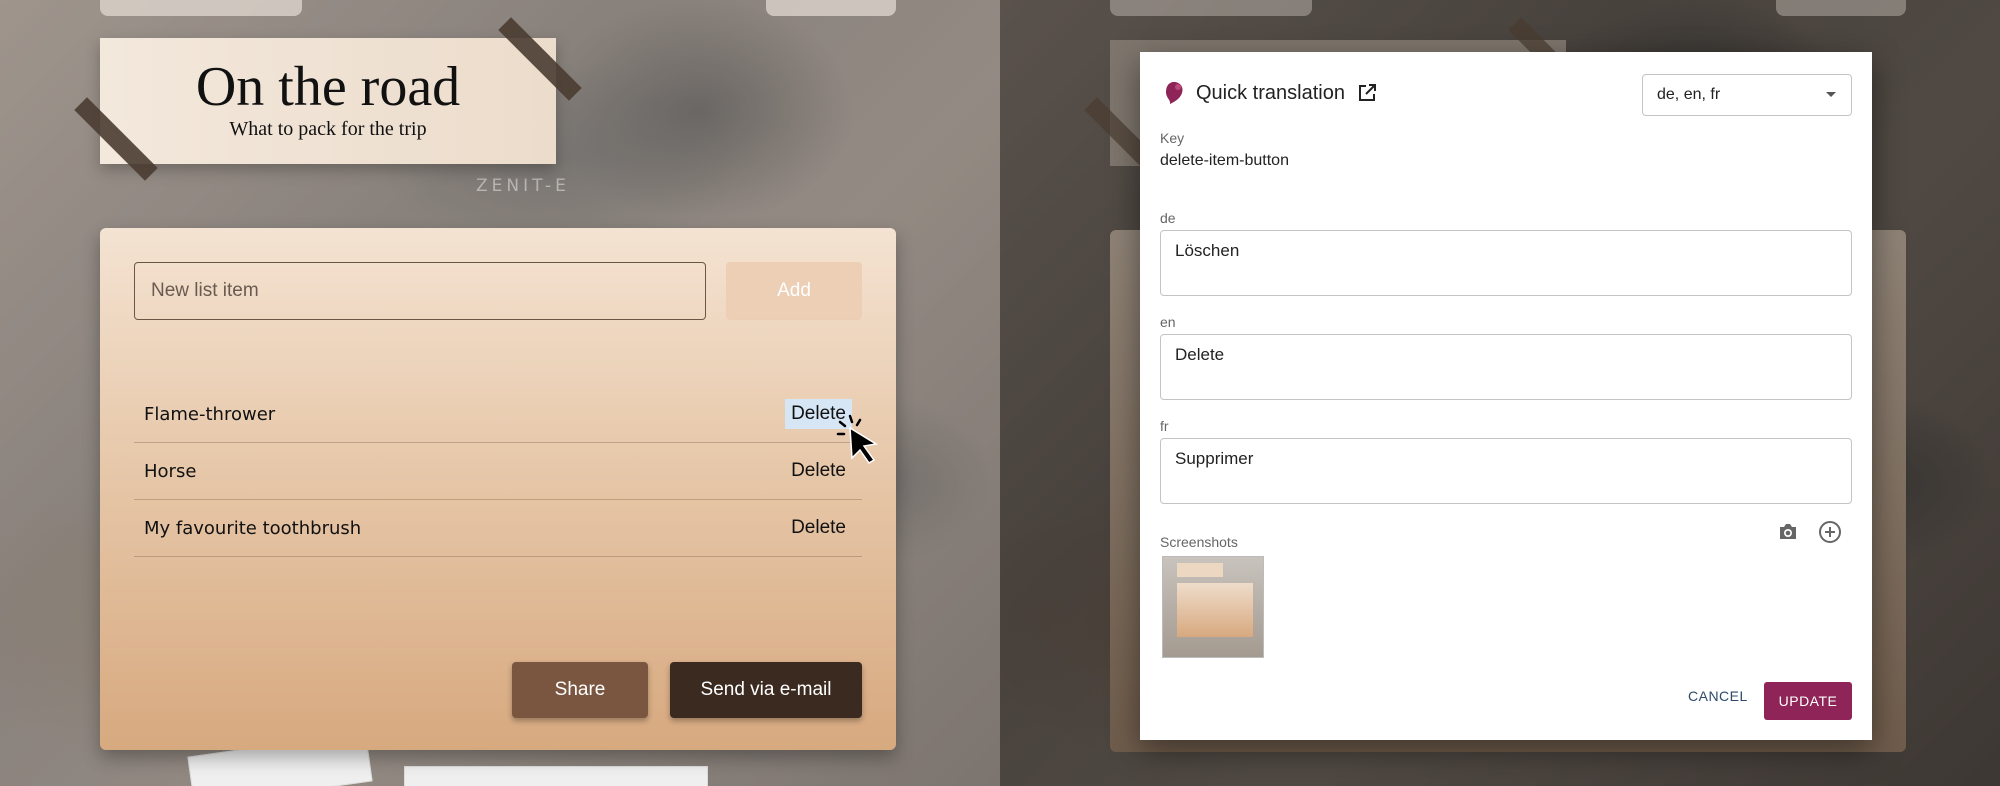 Image resolution: width=2000 pixels, height=786 pixels. Describe the element at coordinates (1808, 701) in the screenshot. I see `update-button: UPDATE` at that location.